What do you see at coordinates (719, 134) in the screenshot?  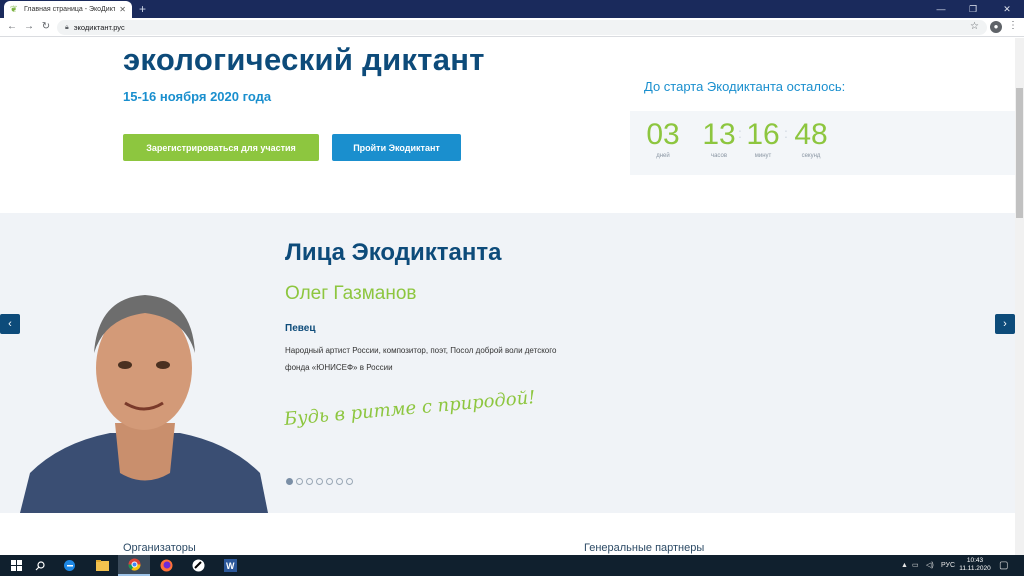 I see `countdown-hours-value: 13` at bounding box center [719, 134].